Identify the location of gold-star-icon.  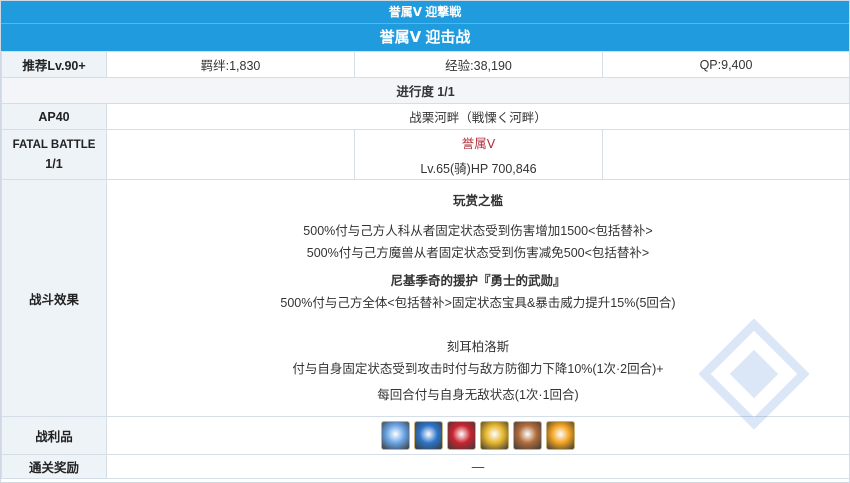
(494, 435).